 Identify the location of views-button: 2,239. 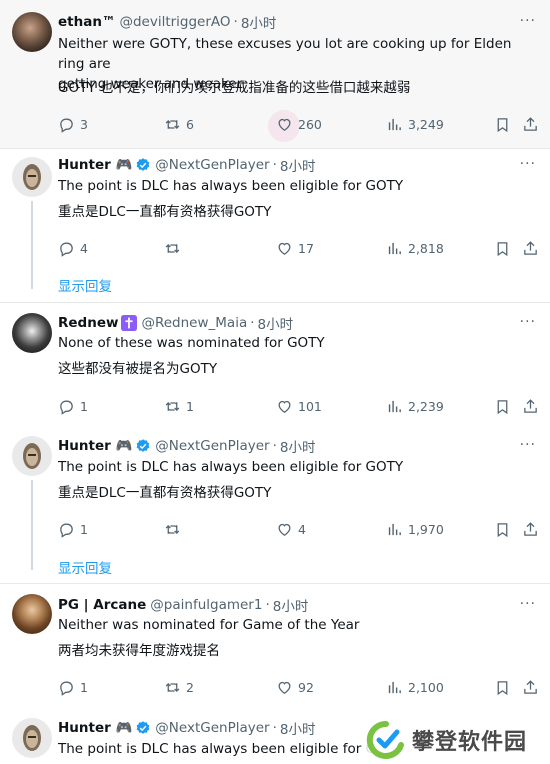
(415, 406).